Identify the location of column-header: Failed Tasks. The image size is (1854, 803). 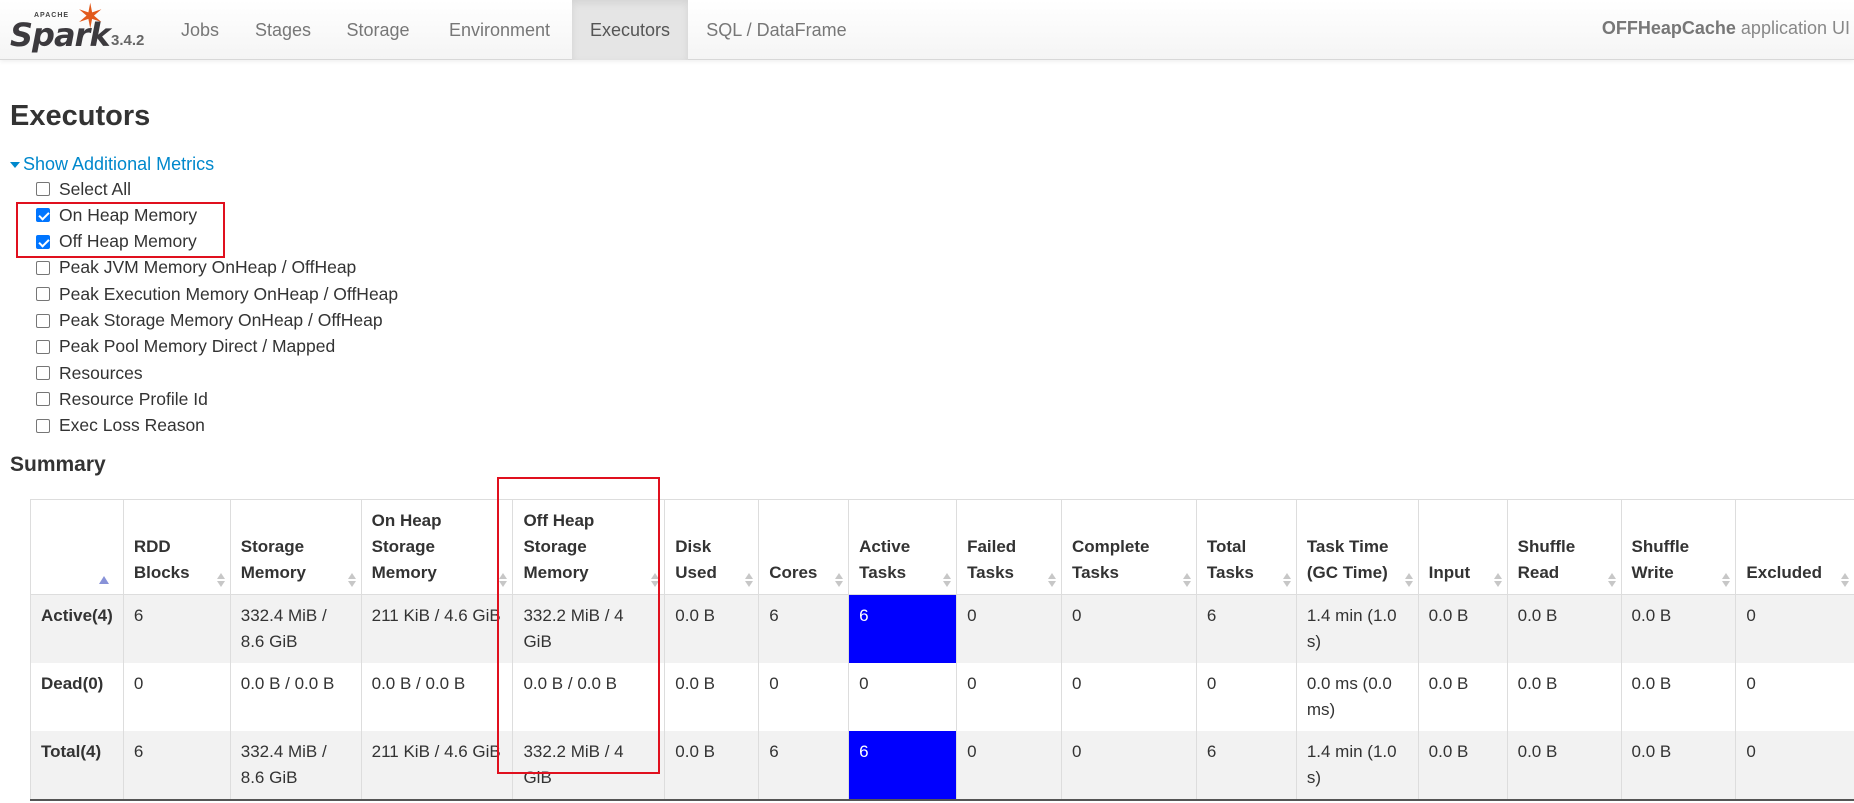
(1009, 547).